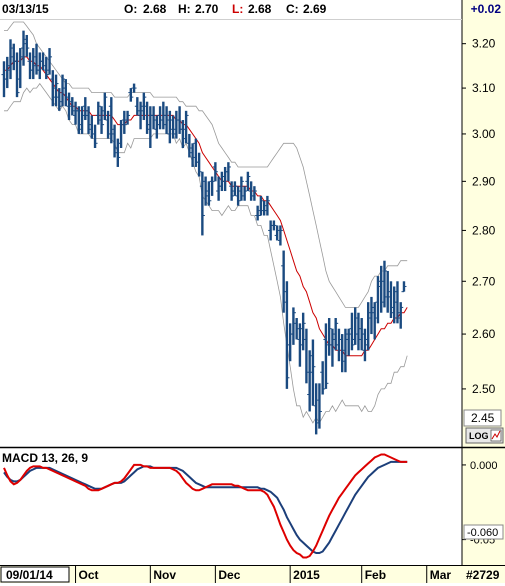  What do you see at coordinates (484, 181) in the screenshot?
I see `price-tick-label: 2.90` at bounding box center [484, 181].